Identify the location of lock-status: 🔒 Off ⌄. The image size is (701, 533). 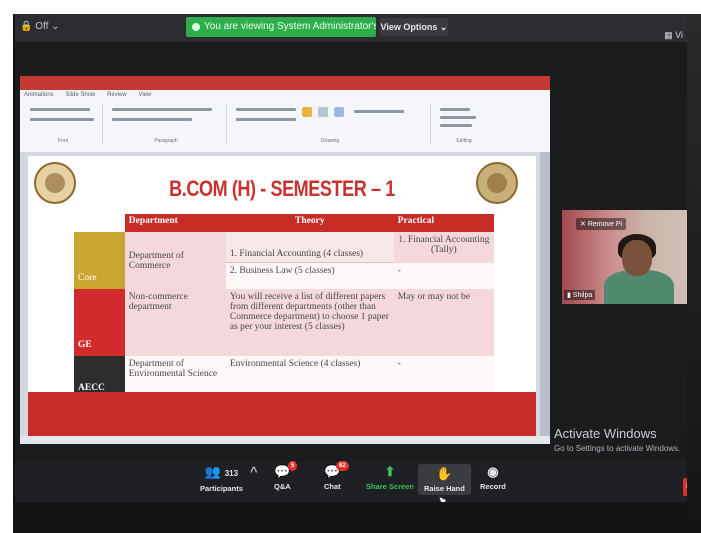
(40, 26).